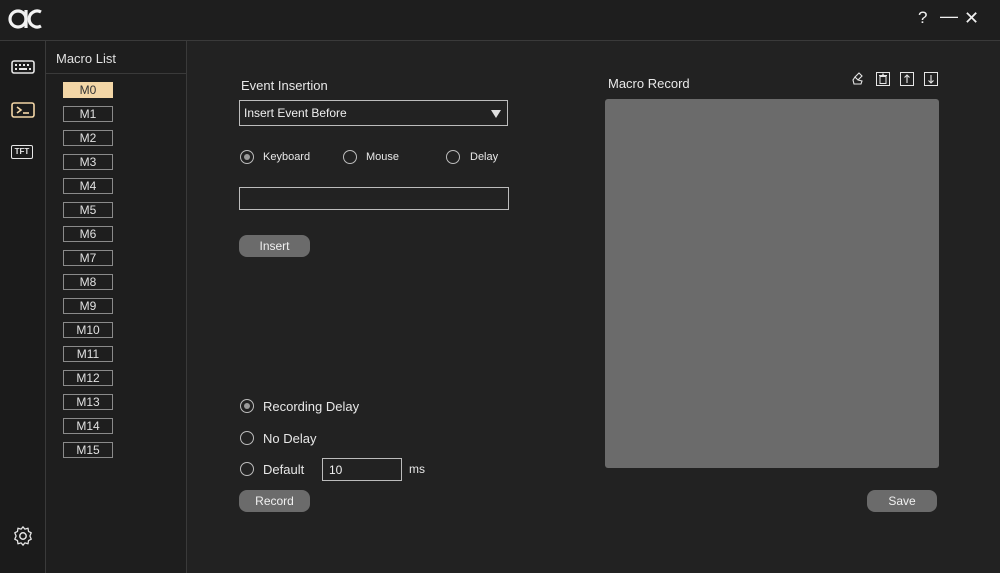 The image size is (1000, 573). I want to click on macro-item: M6, so click(88, 234).